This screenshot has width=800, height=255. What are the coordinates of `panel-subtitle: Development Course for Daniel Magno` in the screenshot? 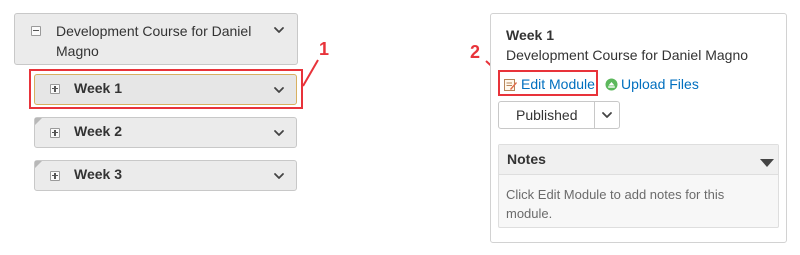 It's located at (627, 55).